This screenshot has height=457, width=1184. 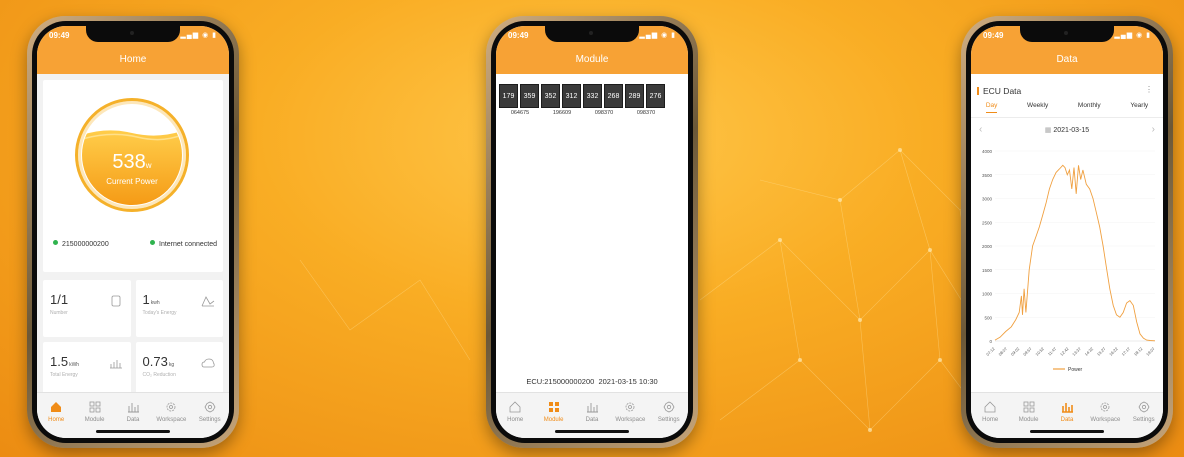 What do you see at coordinates (1037, 107) in the screenshot?
I see `period-tab-weekly: Weekly` at bounding box center [1037, 107].